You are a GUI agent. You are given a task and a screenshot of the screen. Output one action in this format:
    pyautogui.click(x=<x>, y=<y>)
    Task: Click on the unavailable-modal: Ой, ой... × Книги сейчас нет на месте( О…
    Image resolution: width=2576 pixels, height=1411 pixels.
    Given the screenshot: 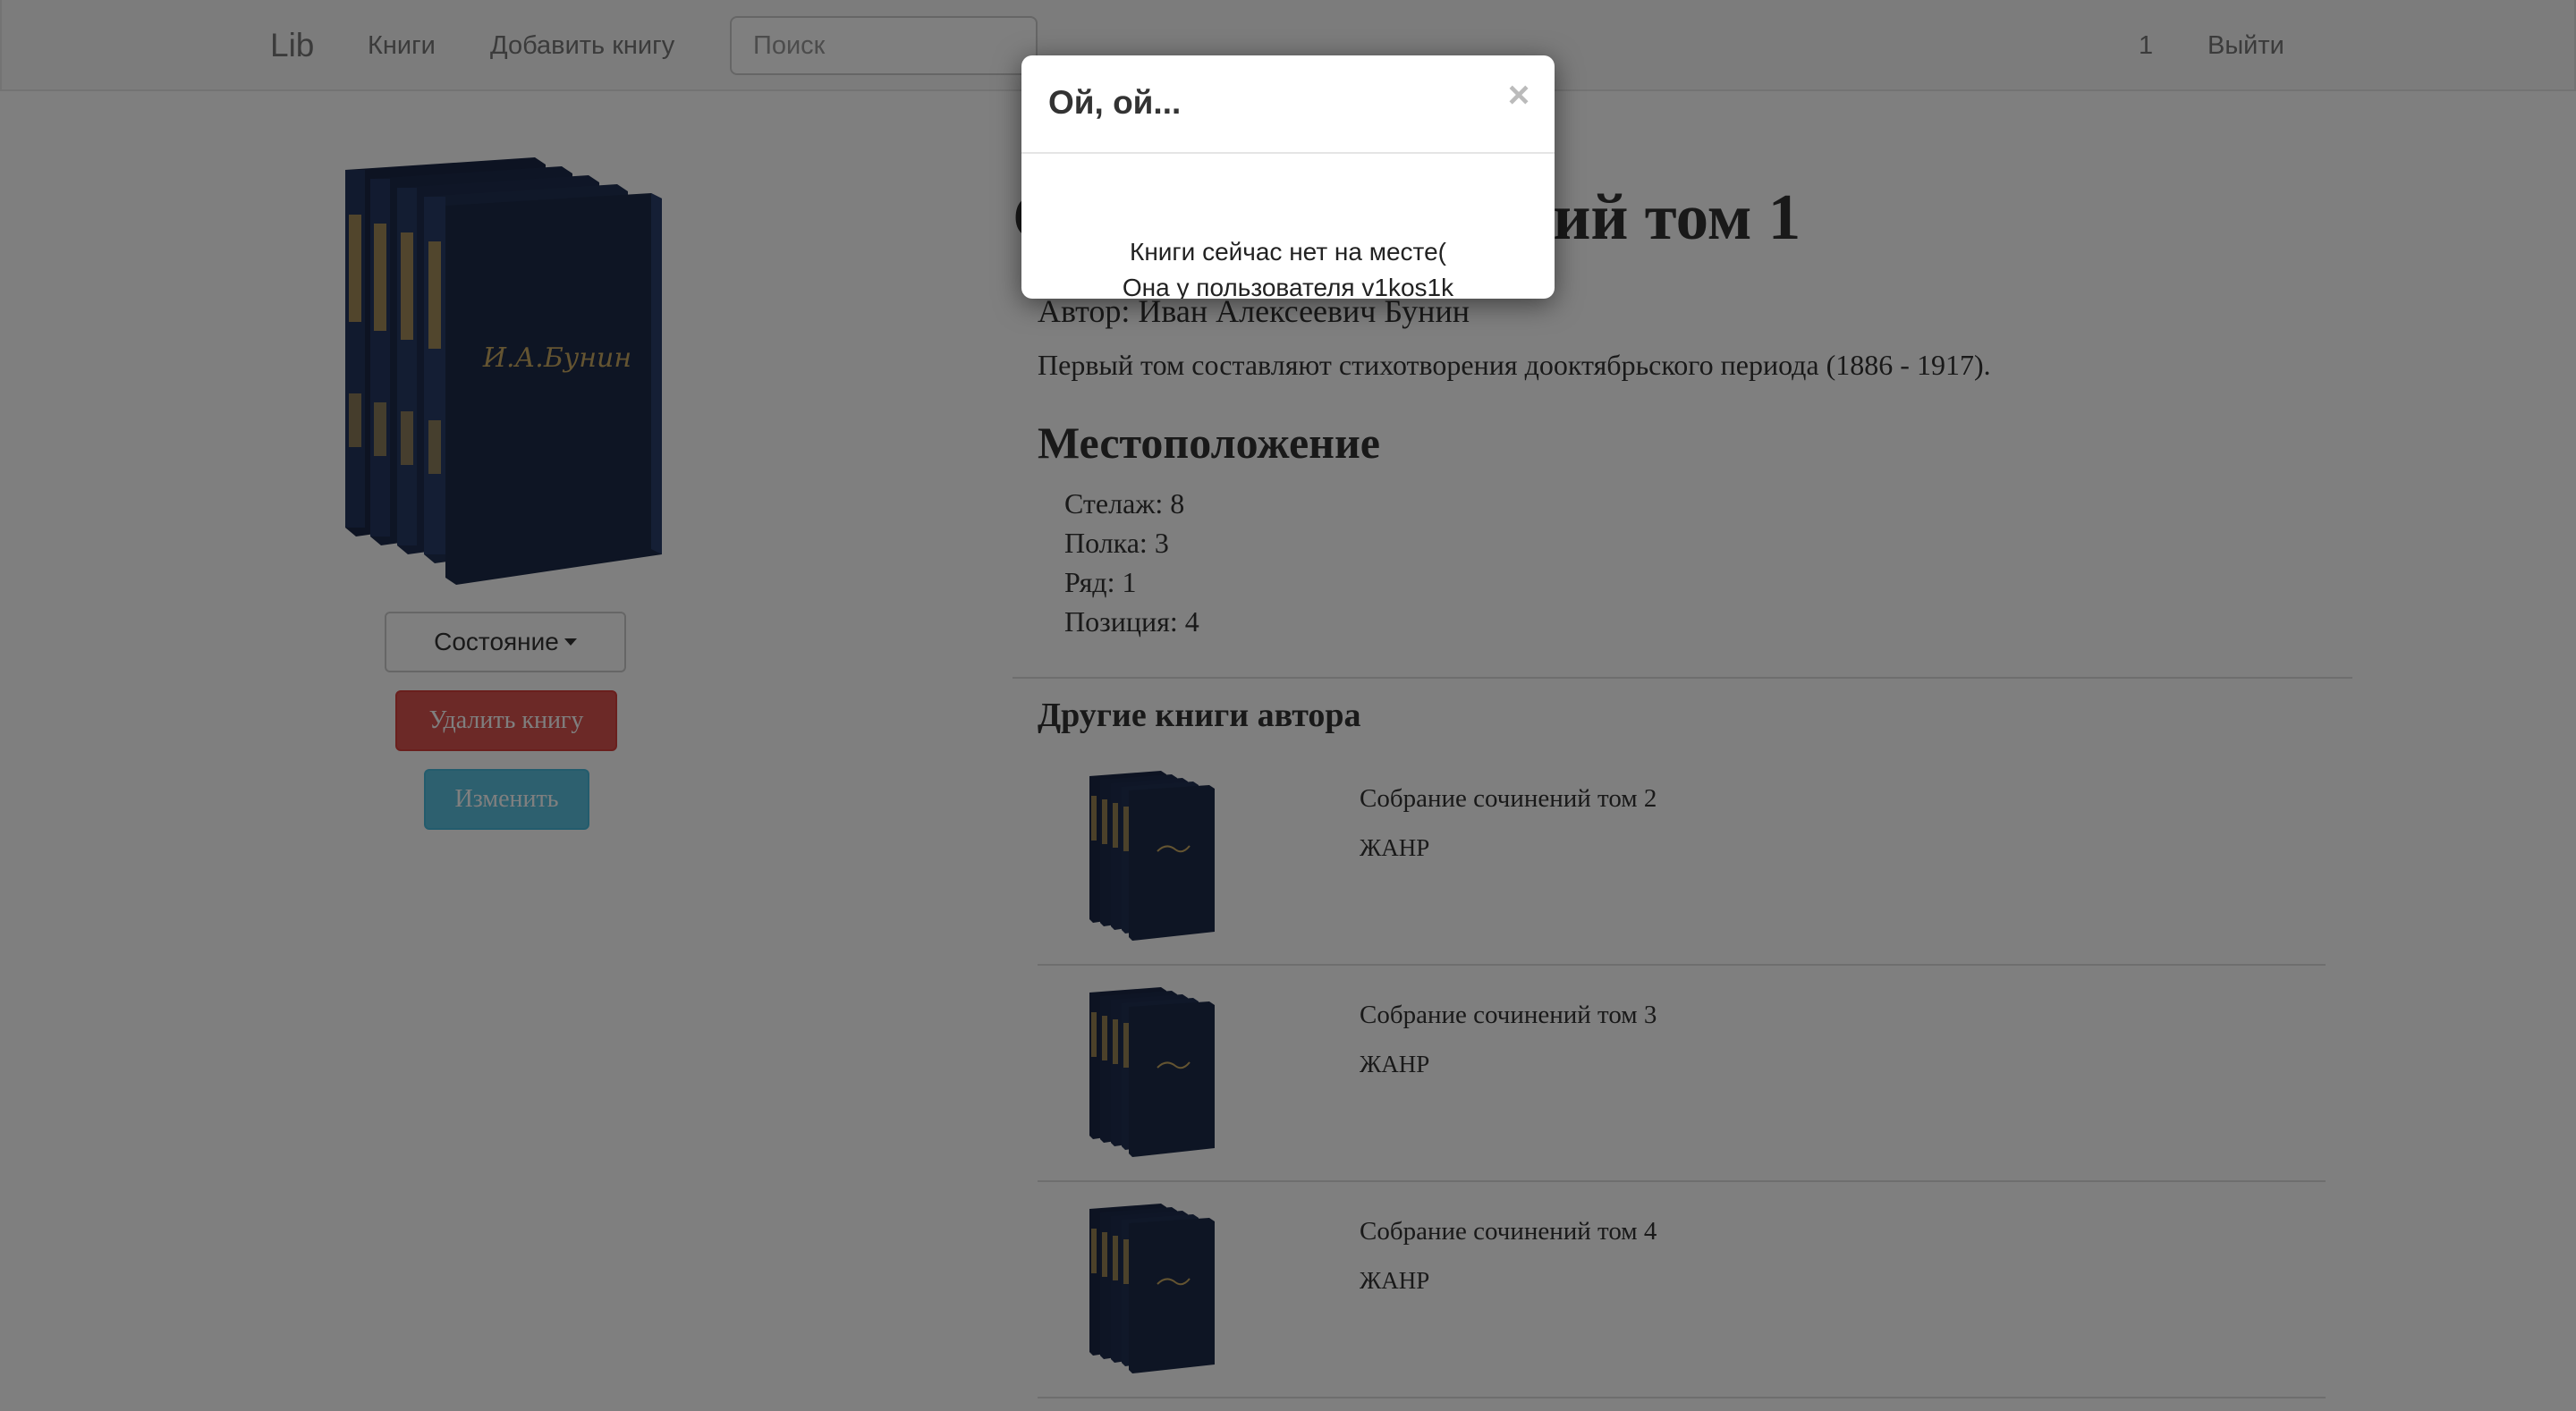 What is the action you would take?
    pyautogui.click(x=1288, y=177)
    